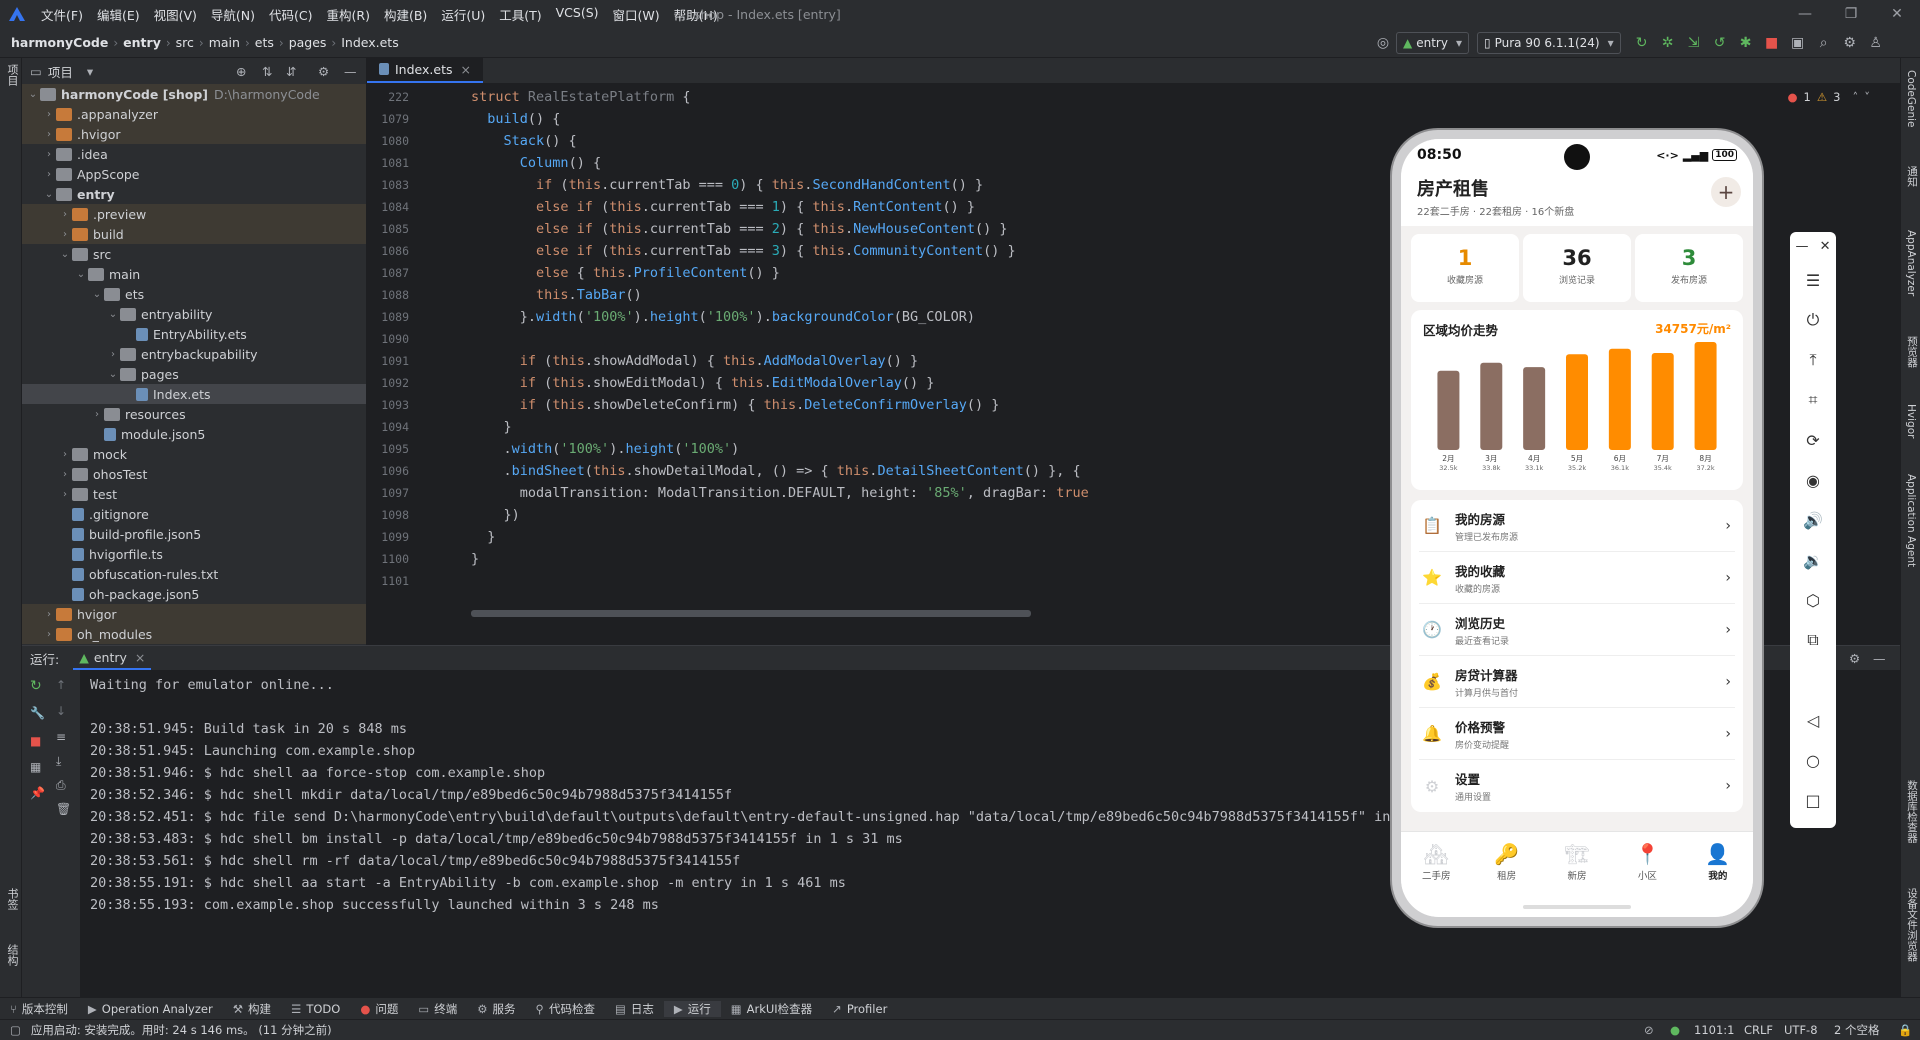  I want to click on menu-item: 视图(V), so click(175, 14).